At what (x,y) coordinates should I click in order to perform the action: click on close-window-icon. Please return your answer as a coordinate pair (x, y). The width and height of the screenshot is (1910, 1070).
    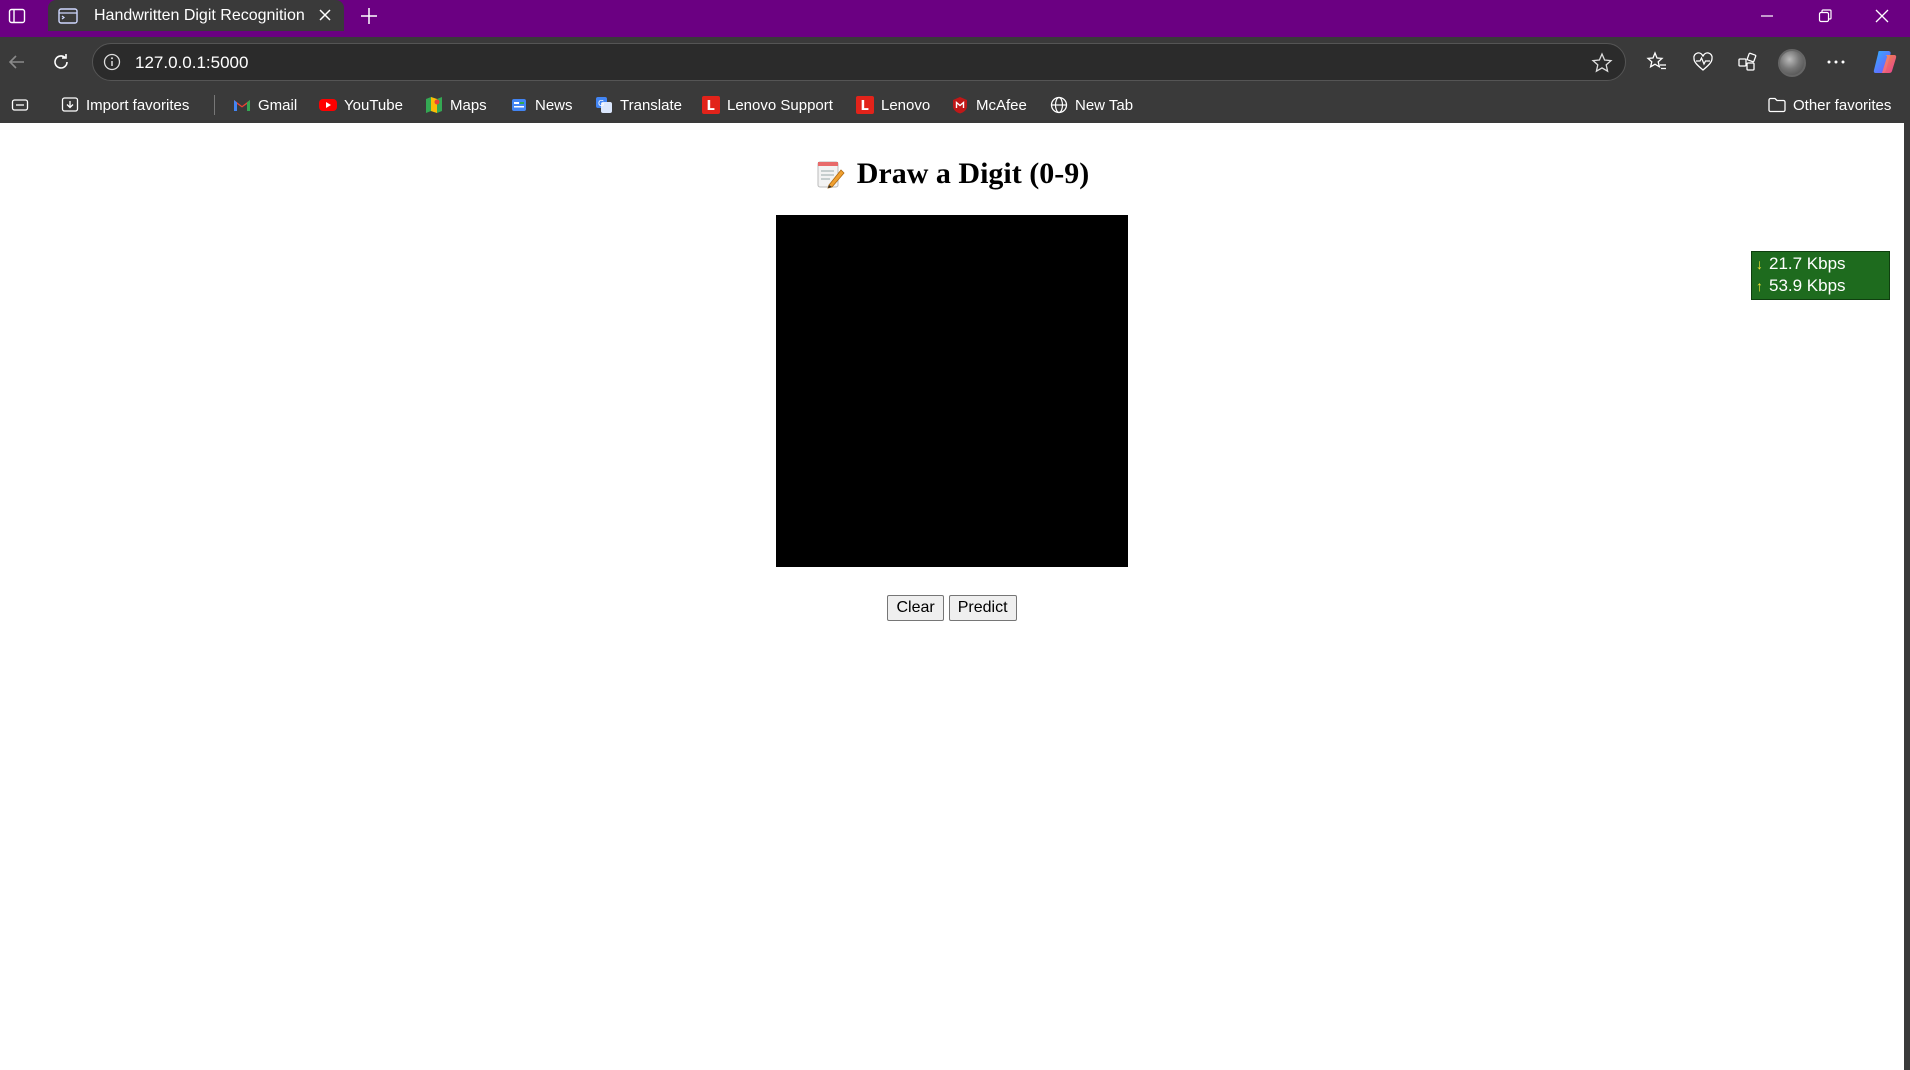
    Looking at the image, I should click on (1882, 16).